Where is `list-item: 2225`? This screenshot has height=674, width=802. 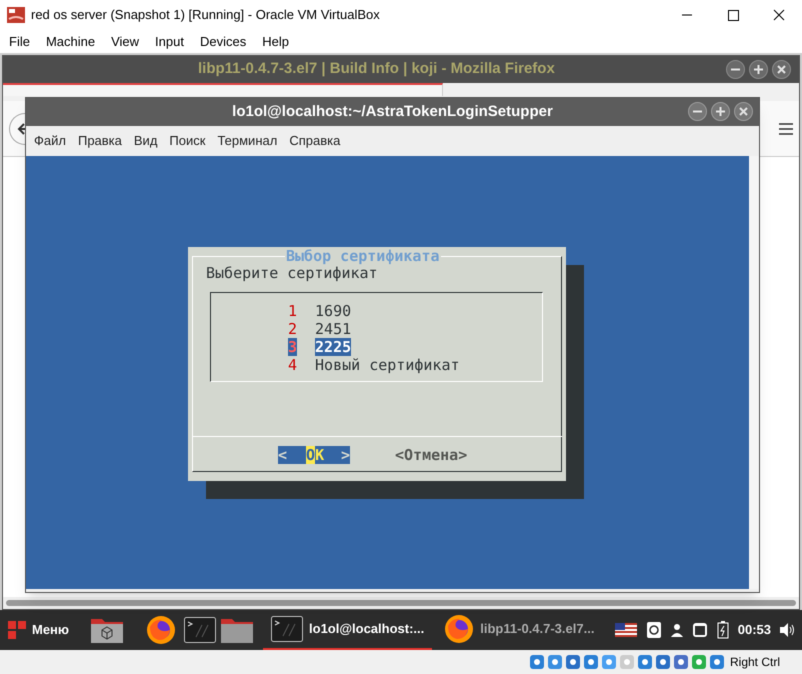
list-item: 2225 is located at coordinates (333, 347).